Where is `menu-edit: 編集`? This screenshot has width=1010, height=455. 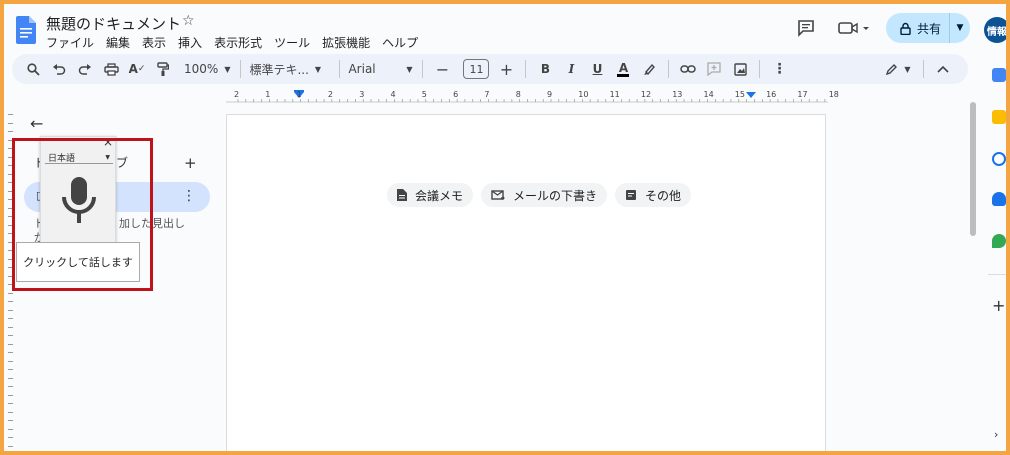
menu-edit: 編集 is located at coordinates (118, 42).